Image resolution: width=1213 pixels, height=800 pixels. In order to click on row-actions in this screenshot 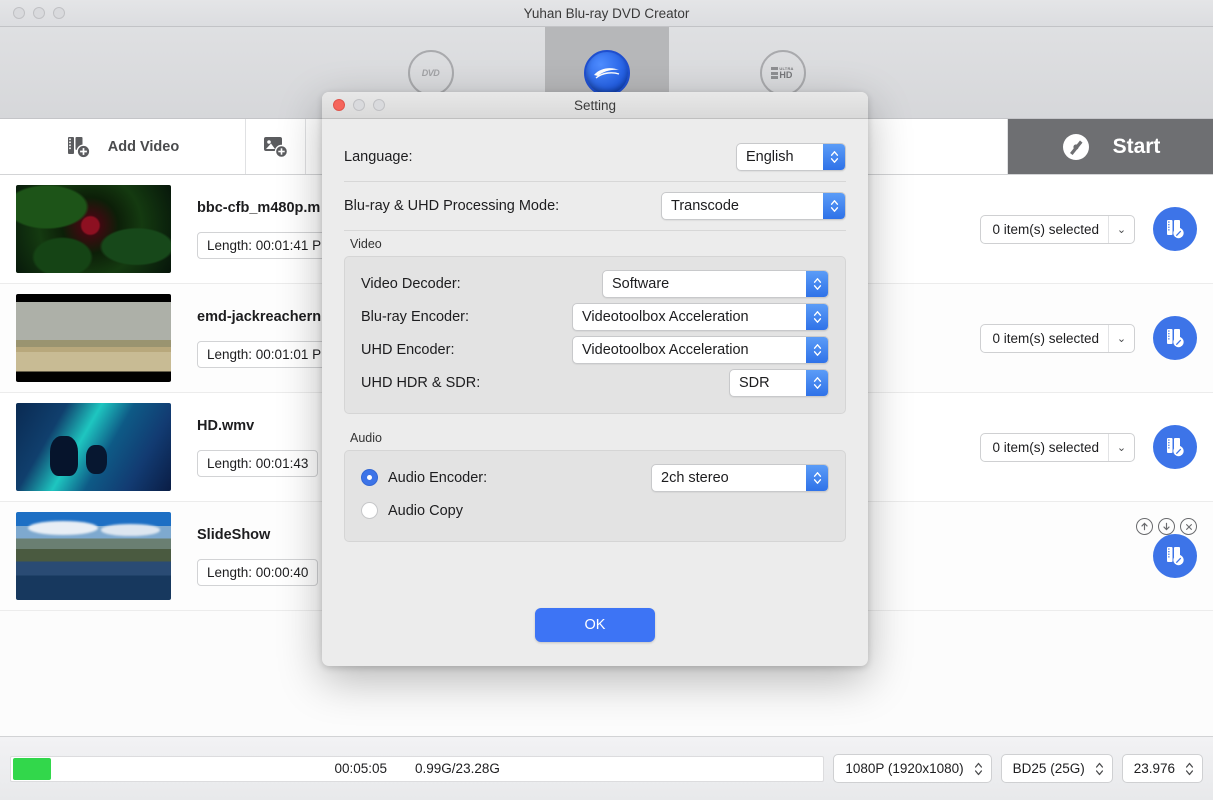, I will do `click(1175, 556)`.